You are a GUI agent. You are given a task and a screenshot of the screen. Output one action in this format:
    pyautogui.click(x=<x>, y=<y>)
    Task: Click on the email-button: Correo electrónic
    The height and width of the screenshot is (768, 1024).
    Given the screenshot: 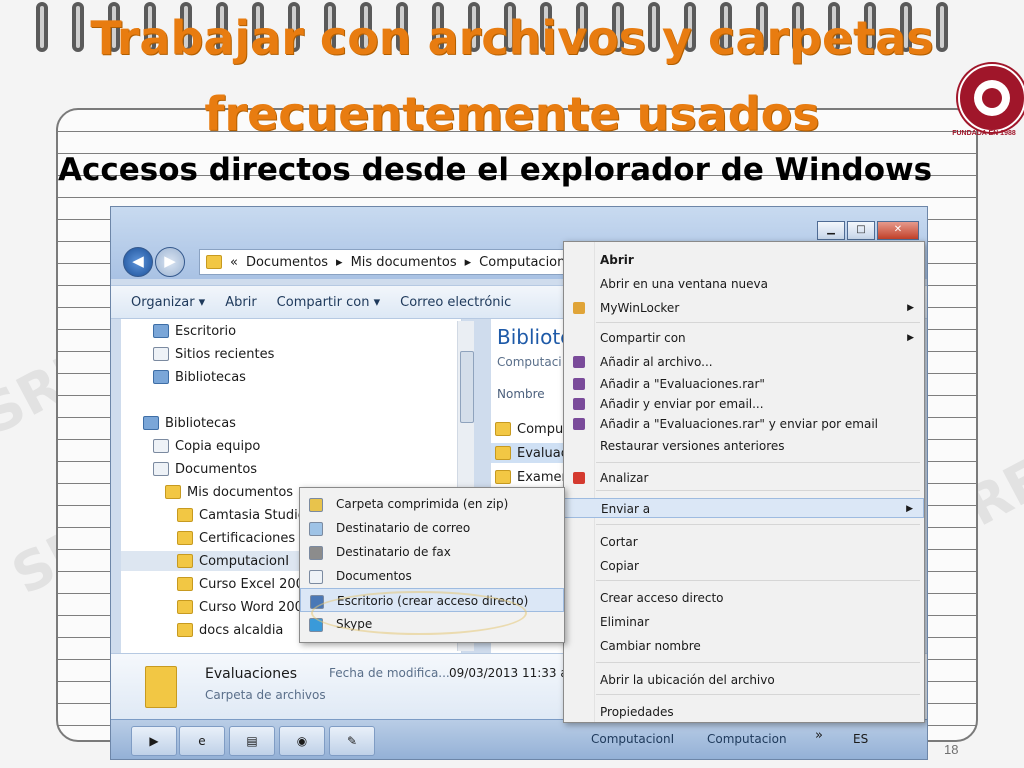 What is the action you would take?
    pyautogui.click(x=455, y=302)
    